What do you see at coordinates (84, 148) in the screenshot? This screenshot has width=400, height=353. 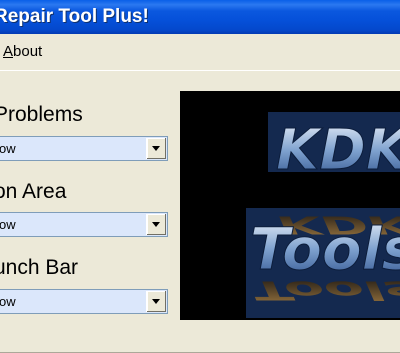 I see `problems-dropdown: ow` at bounding box center [84, 148].